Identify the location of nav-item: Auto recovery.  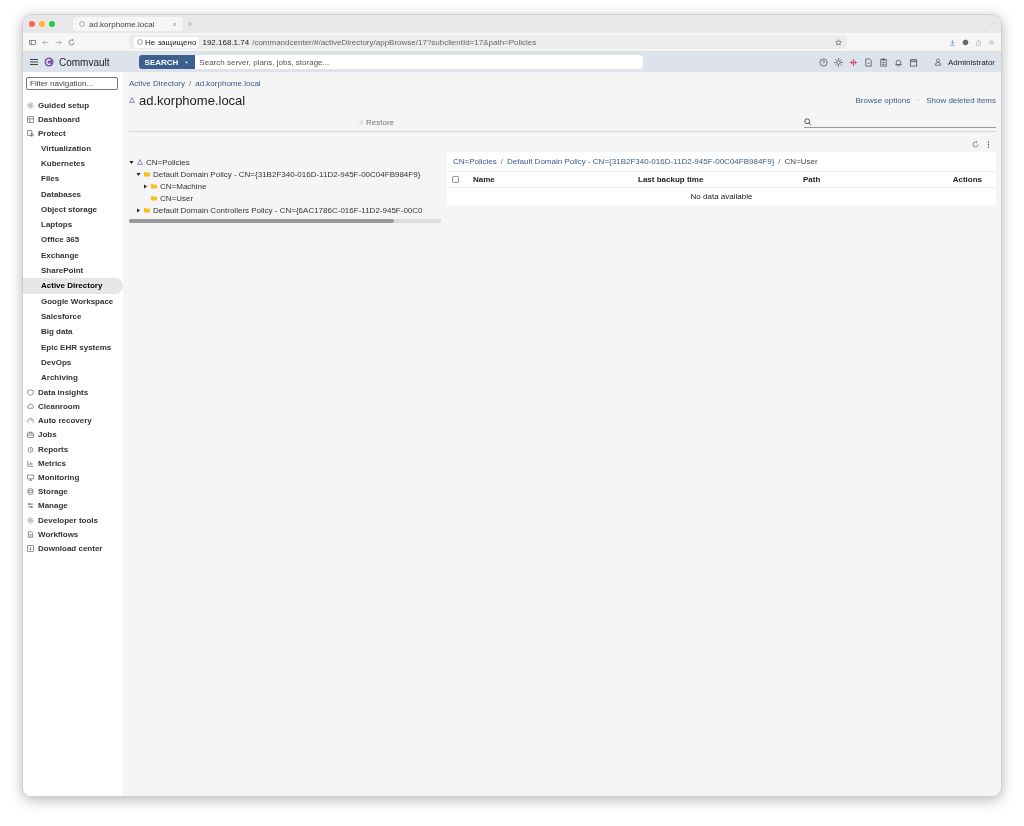
(73, 420).